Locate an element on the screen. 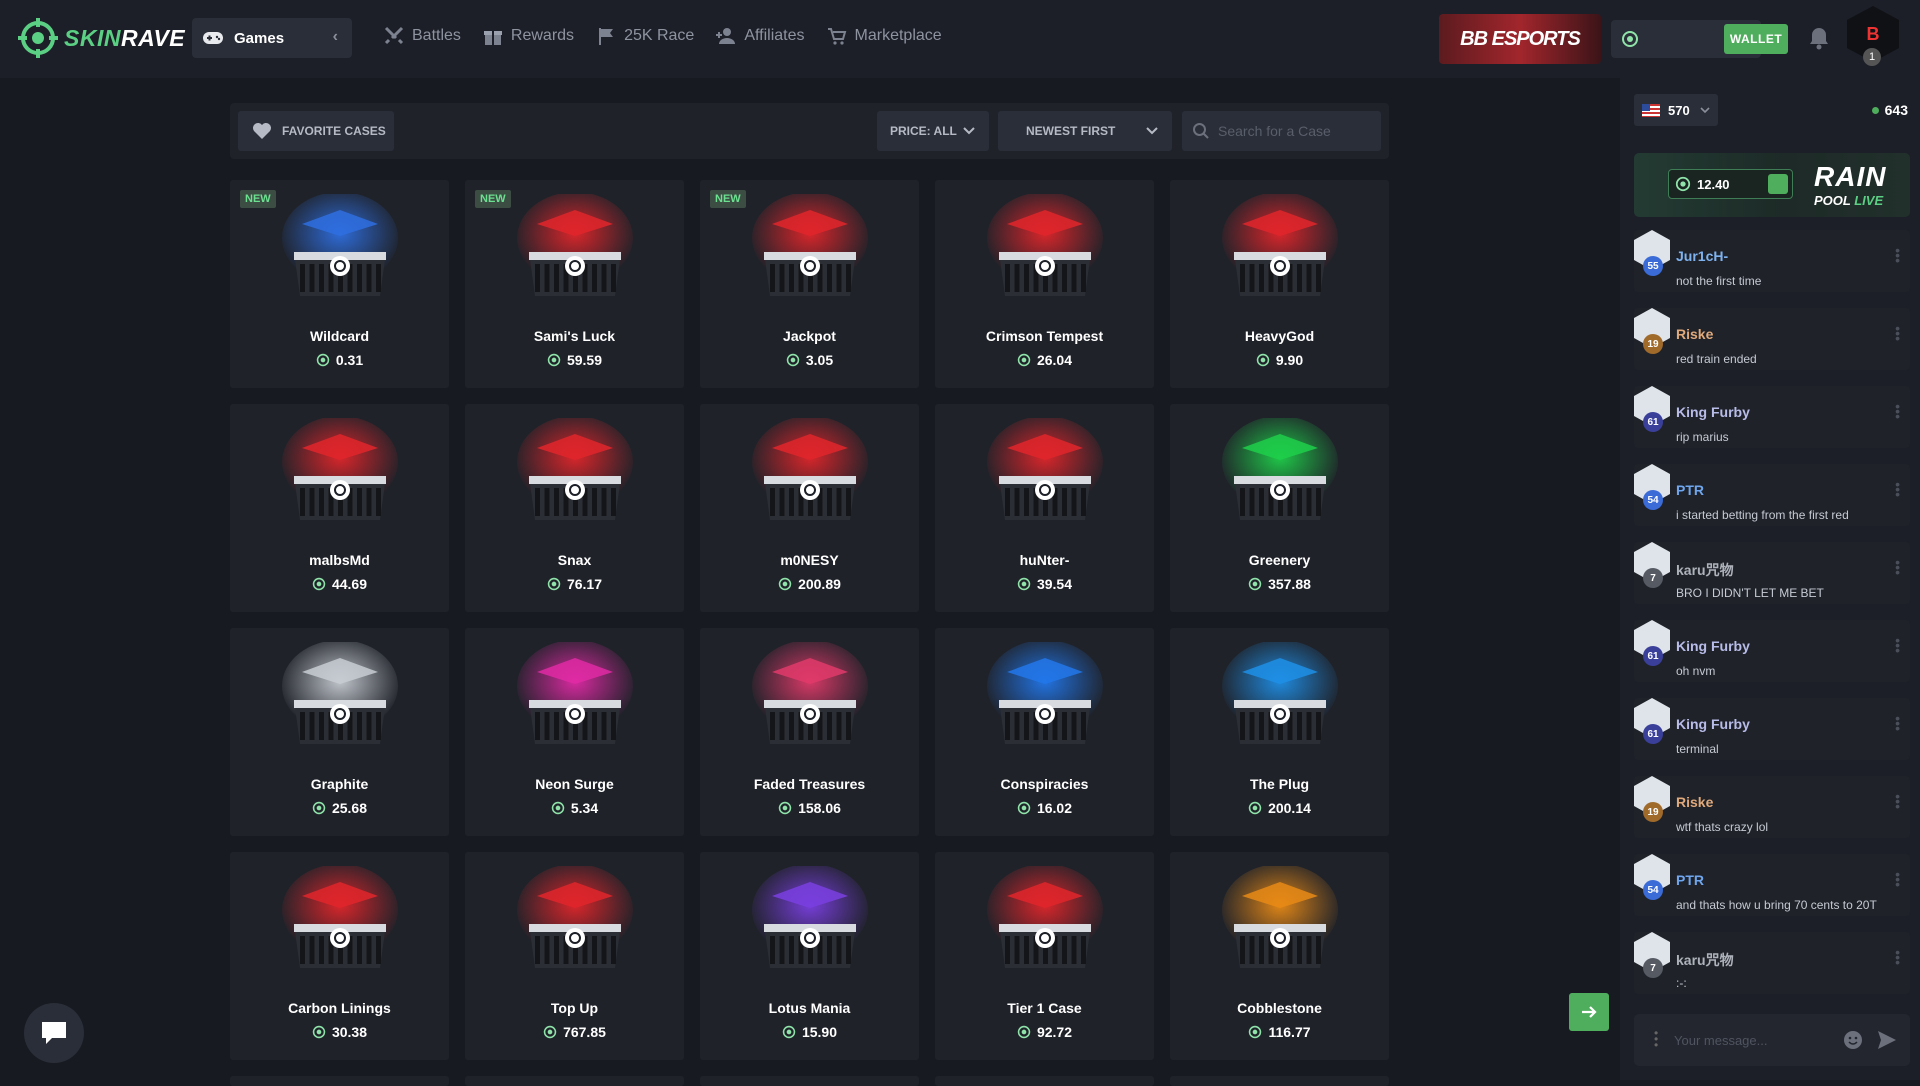 The width and height of the screenshot is (1920, 1086). case-price: 767.85 is located at coordinates (574, 1032).